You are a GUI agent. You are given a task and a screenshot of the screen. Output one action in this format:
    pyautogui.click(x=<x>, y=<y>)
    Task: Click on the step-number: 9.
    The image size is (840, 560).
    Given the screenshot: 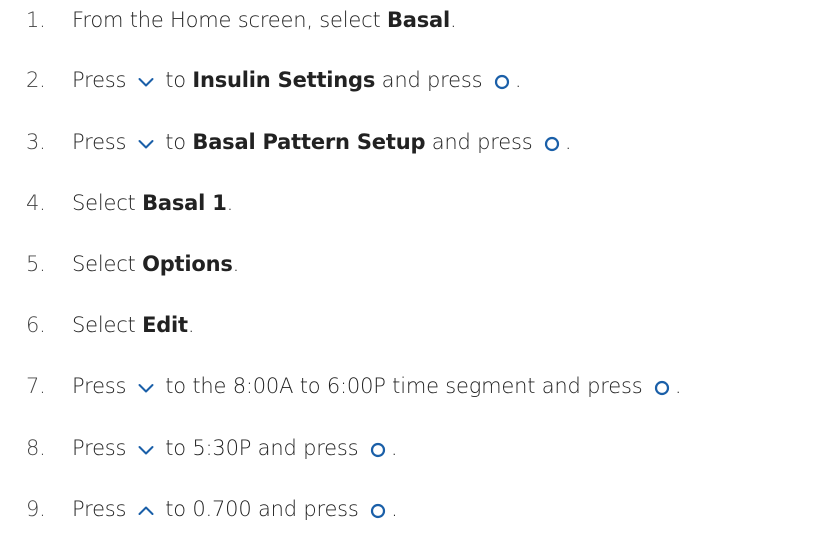 What is the action you would take?
    pyautogui.click(x=36, y=509)
    